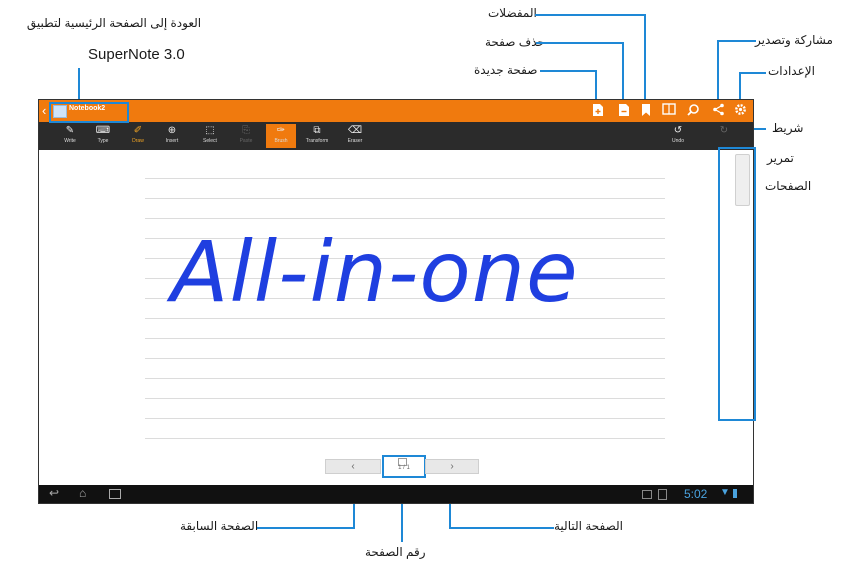 This screenshot has height=568, width=857. Describe the element at coordinates (794, 40) in the screenshot. I see `callout-share-export: مشاركة وتصدير` at that location.